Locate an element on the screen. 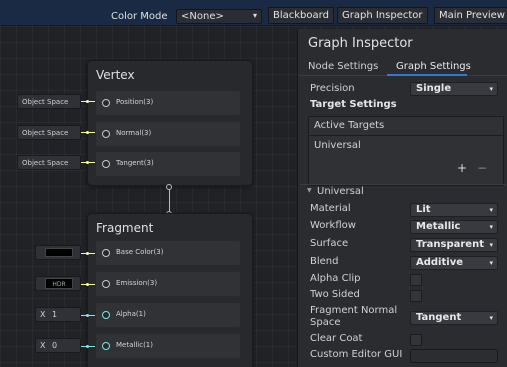  main-preview-button: Main Preview is located at coordinates (470, 15).